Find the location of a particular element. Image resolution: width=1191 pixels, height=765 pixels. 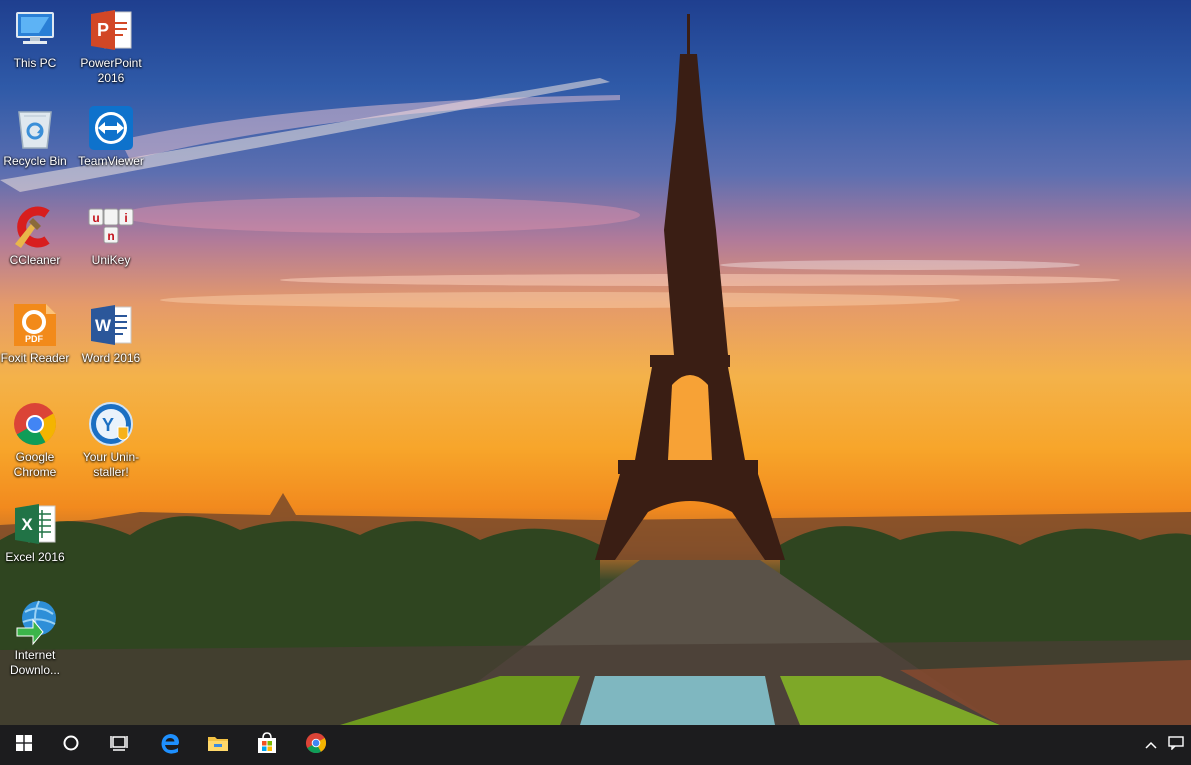

desktop-icon-this-pc: This PC is located at coordinates (37, 38).